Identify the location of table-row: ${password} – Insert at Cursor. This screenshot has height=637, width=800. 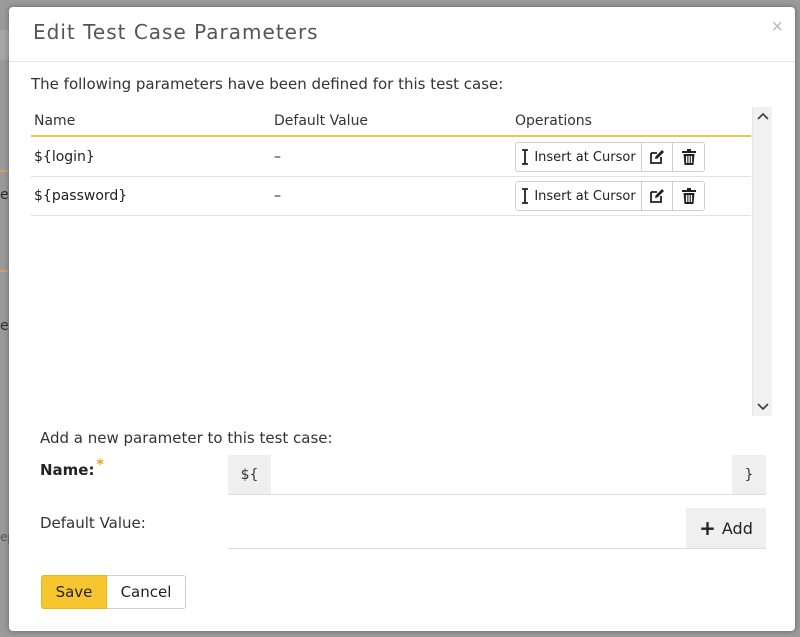
(391, 196).